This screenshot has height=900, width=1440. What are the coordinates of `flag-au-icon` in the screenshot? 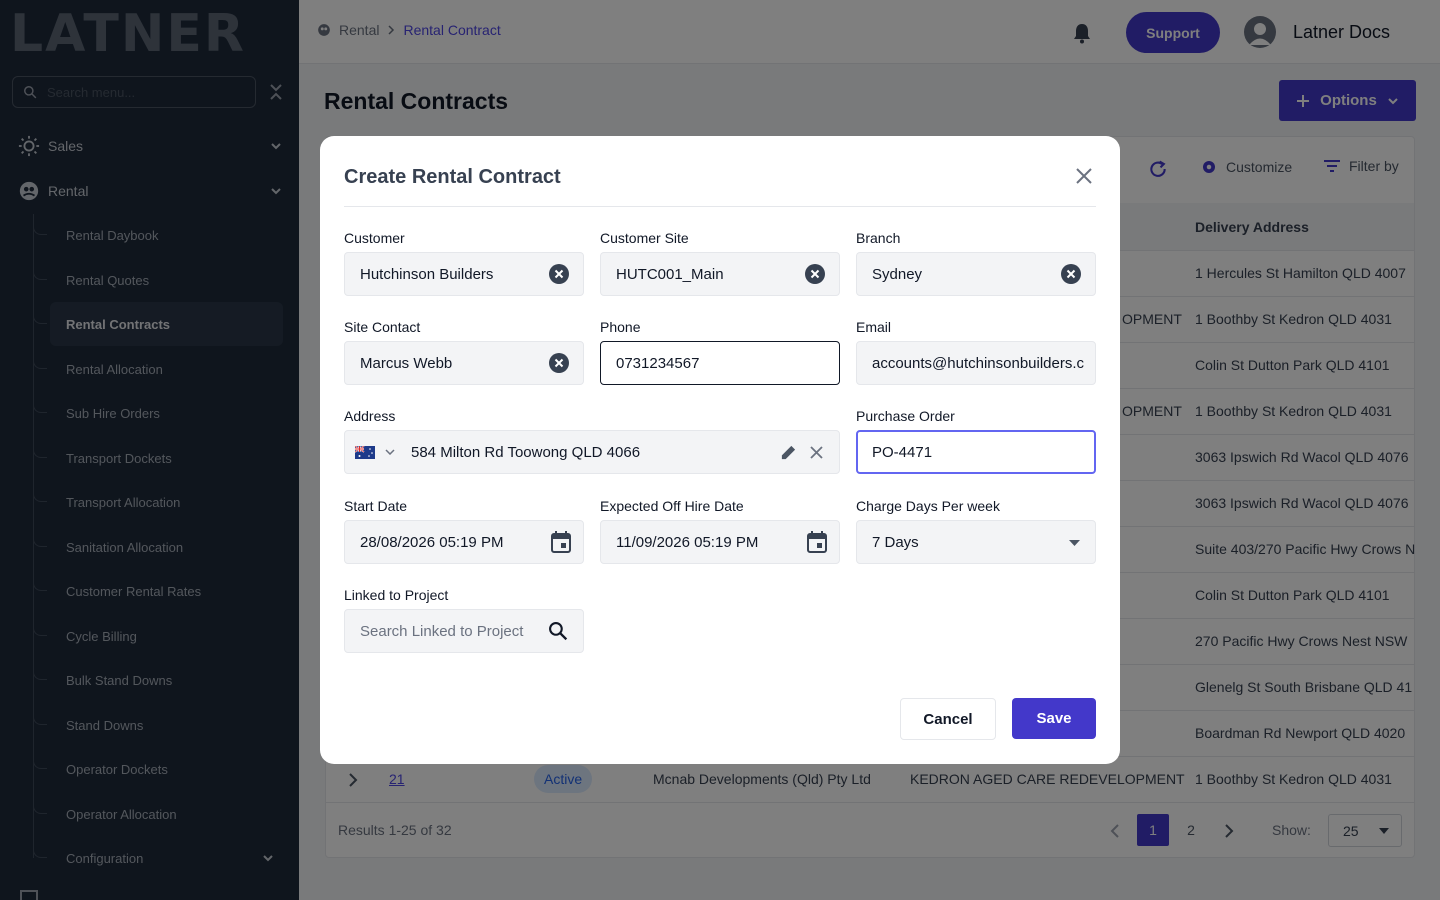 It's located at (365, 452).